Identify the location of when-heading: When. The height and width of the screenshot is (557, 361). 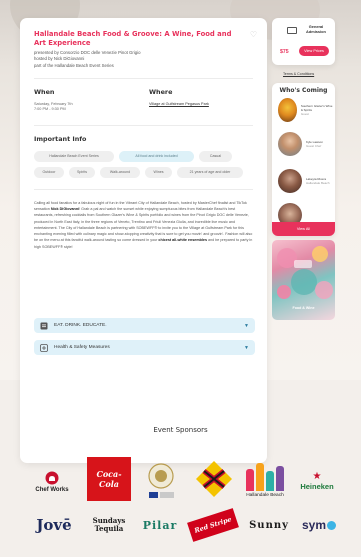
(44, 92).